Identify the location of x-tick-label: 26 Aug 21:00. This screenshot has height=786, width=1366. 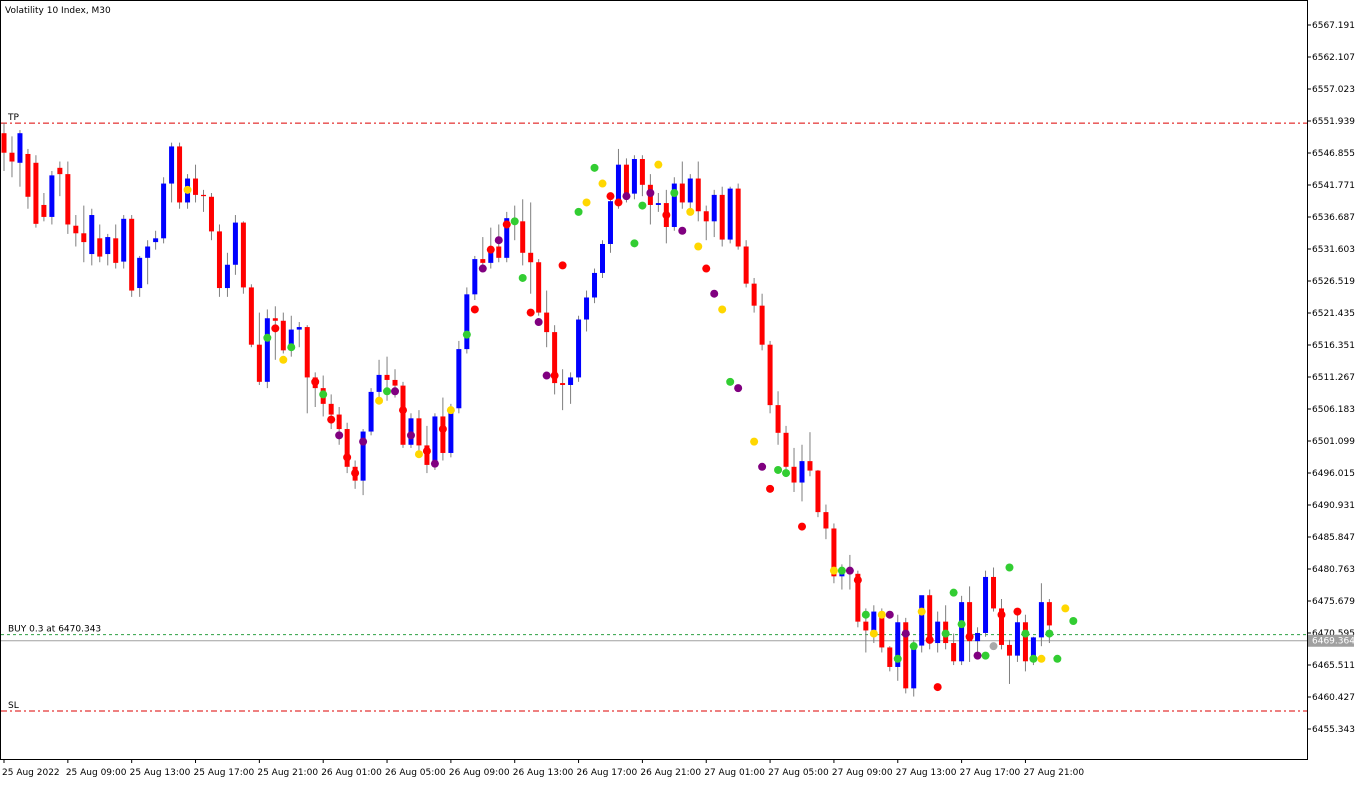
(670, 773).